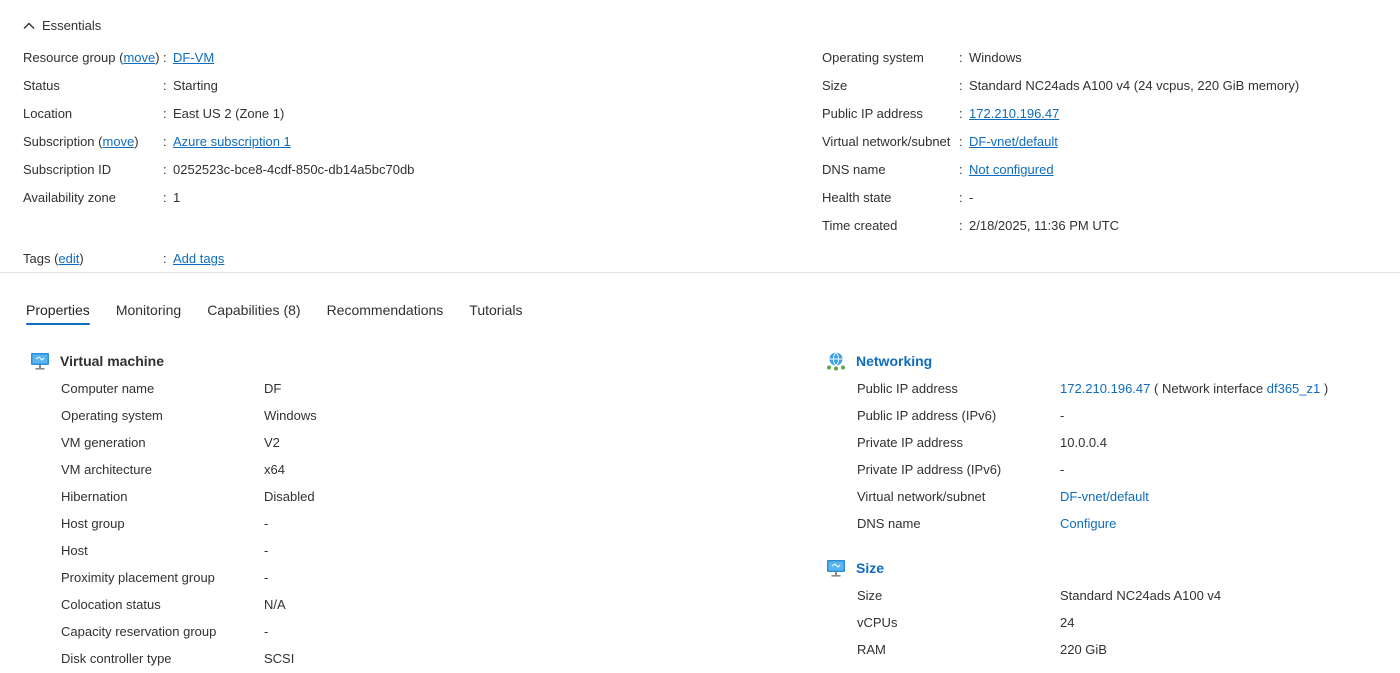 Image resolution: width=1400 pixels, height=673 pixels. Describe the element at coordinates (173, 604) in the screenshot. I see `vm-row: Colocation status N/A` at that location.